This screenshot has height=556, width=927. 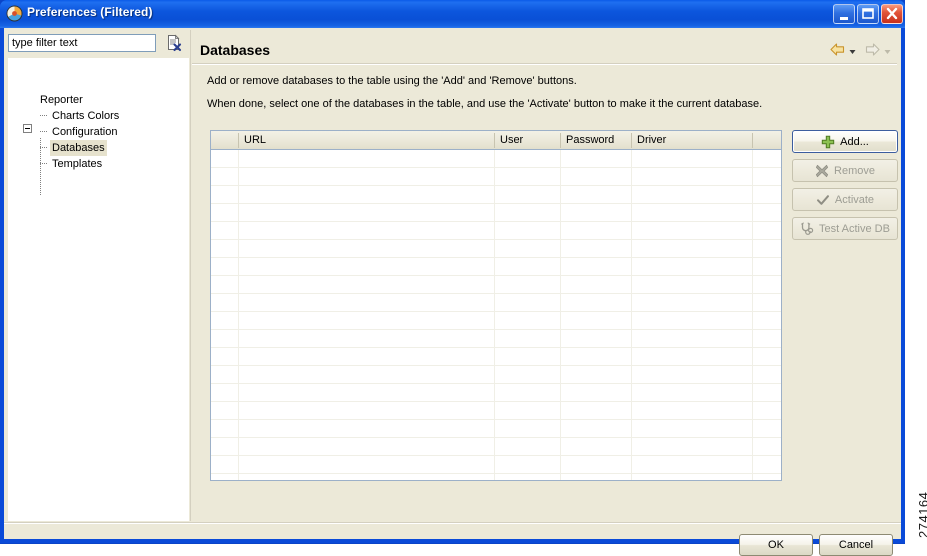 I want to click on title-divider-highlight, so click(x=544, y=64).